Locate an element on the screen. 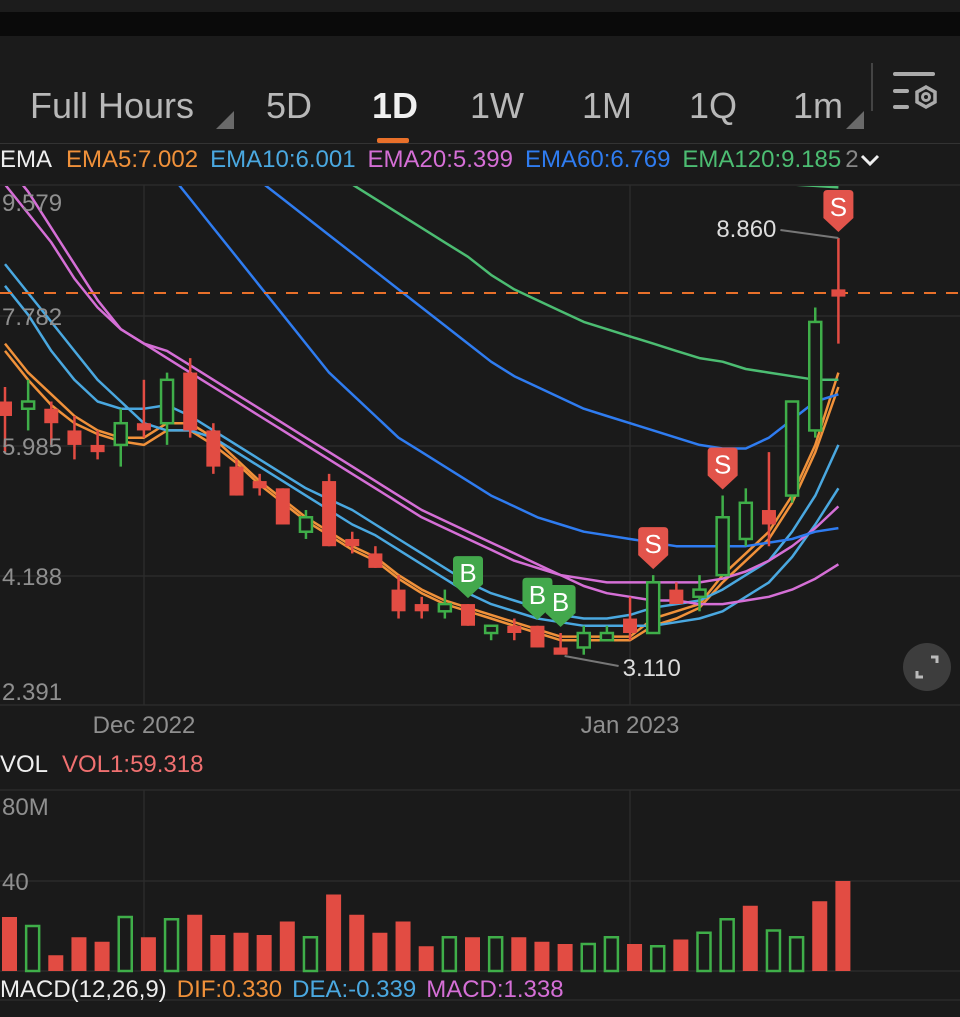 Image resolution: width=960 pixels, height=1017 pixels. expand-icon is located at coordinates (927, 667).